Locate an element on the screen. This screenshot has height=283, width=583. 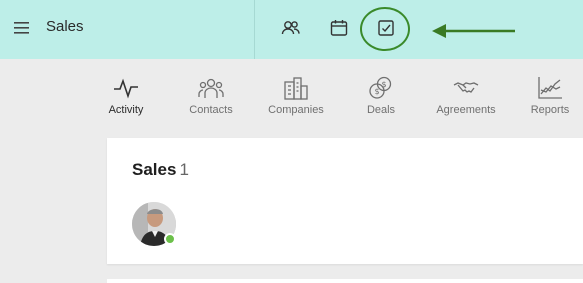
nav-item-reports: Reports is located at coordinates (546, 93).